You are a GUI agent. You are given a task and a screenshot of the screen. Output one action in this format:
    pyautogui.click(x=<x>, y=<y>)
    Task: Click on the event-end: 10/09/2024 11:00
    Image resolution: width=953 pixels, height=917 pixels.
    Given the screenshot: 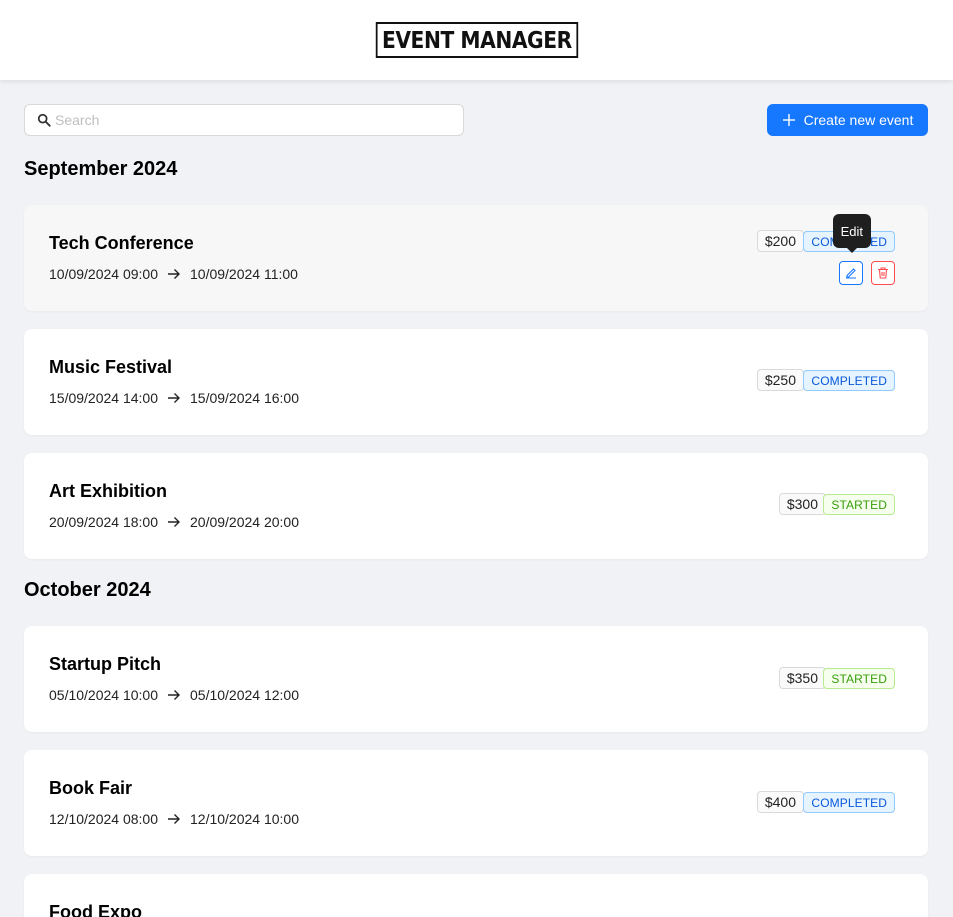 What is the action you would take?
    pyautogui.click(x=244, y=274)
    